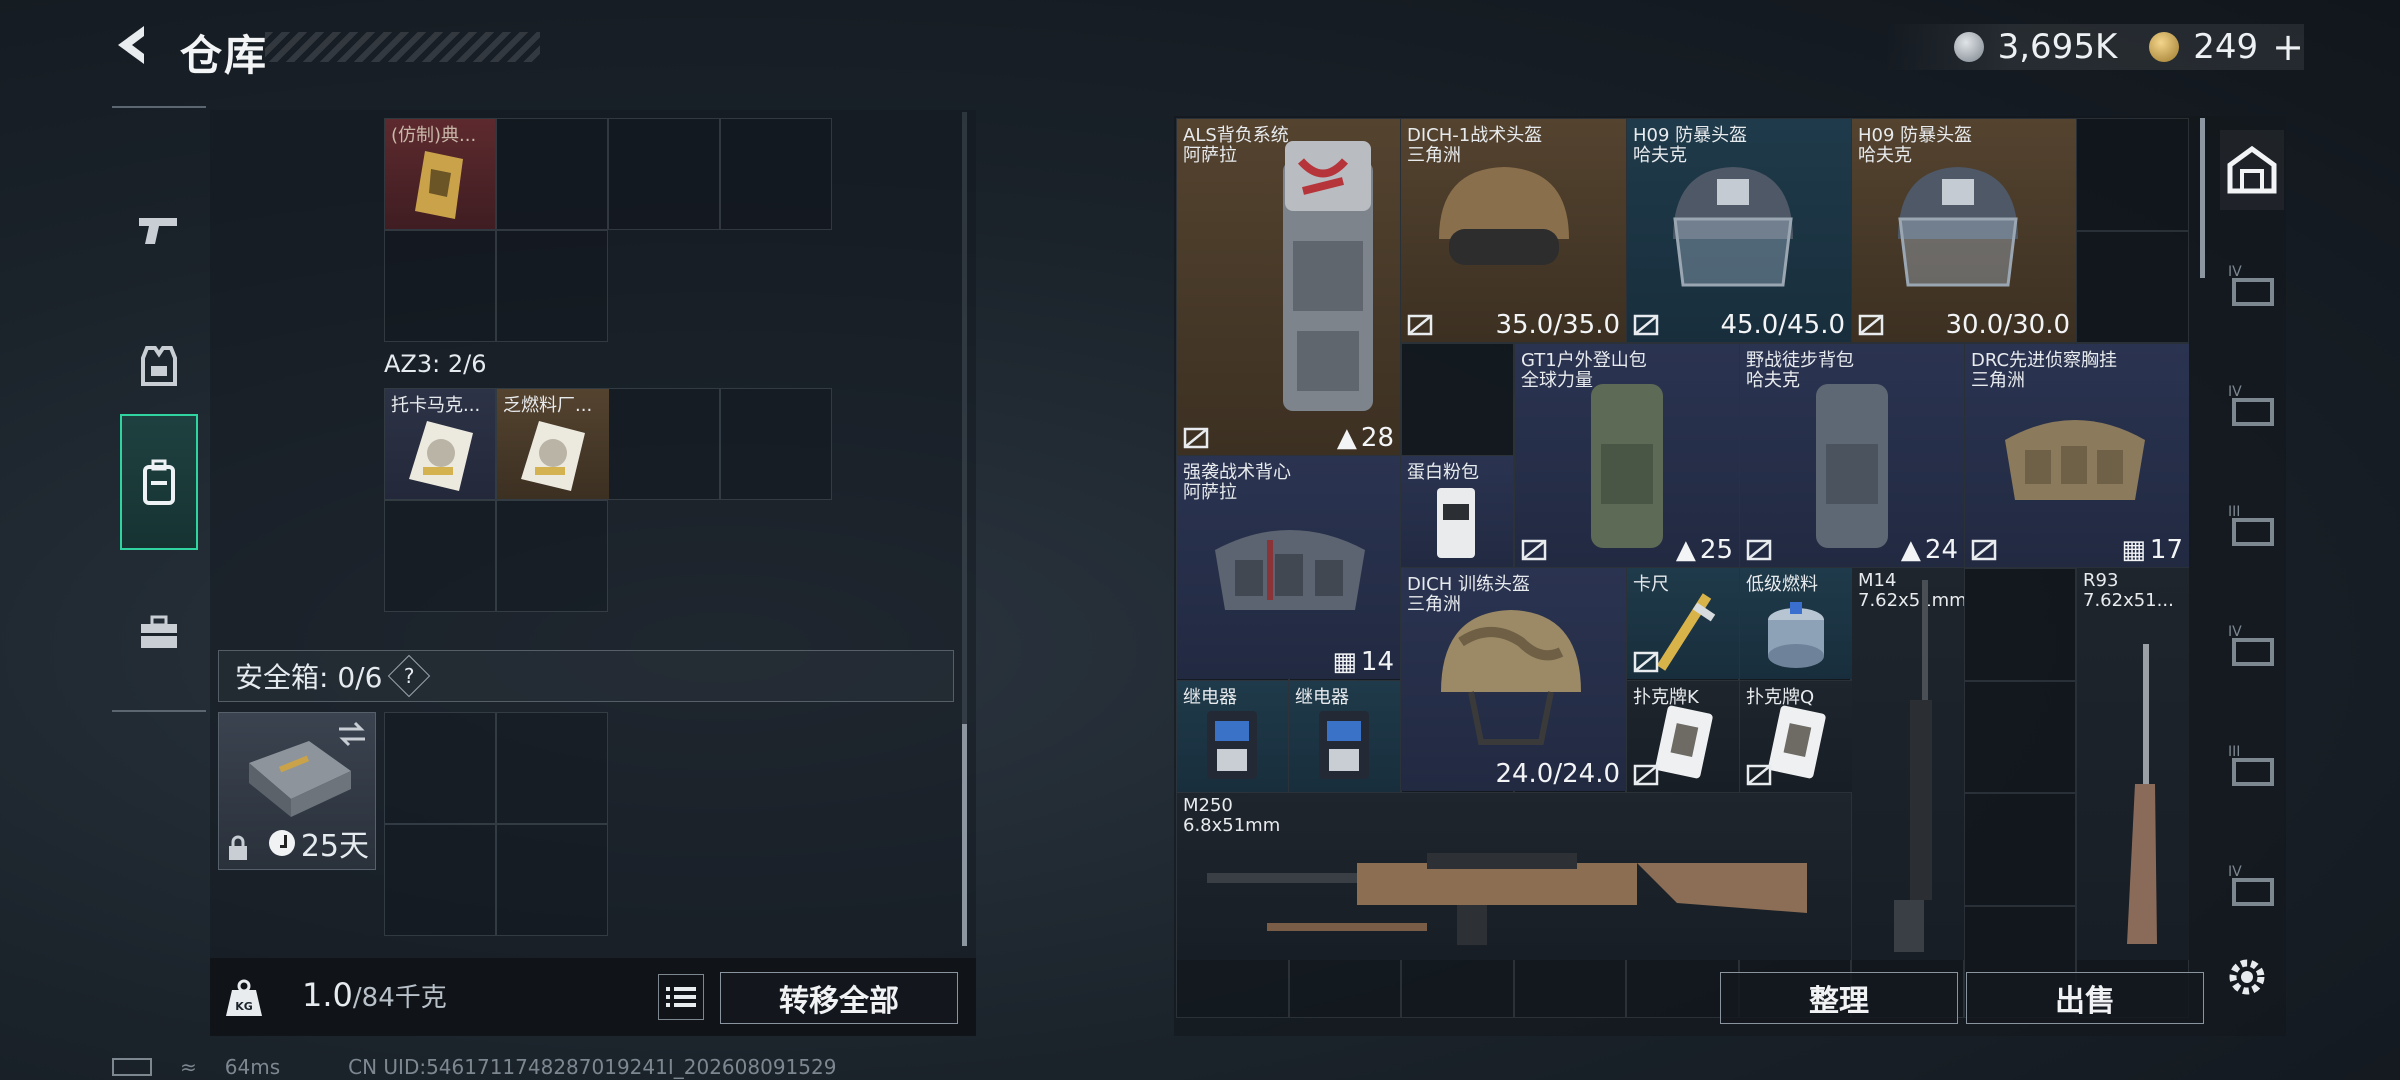  Describe the element at coordinates (409, 676) in the screenshot. I see `help-button: ?` at that location.